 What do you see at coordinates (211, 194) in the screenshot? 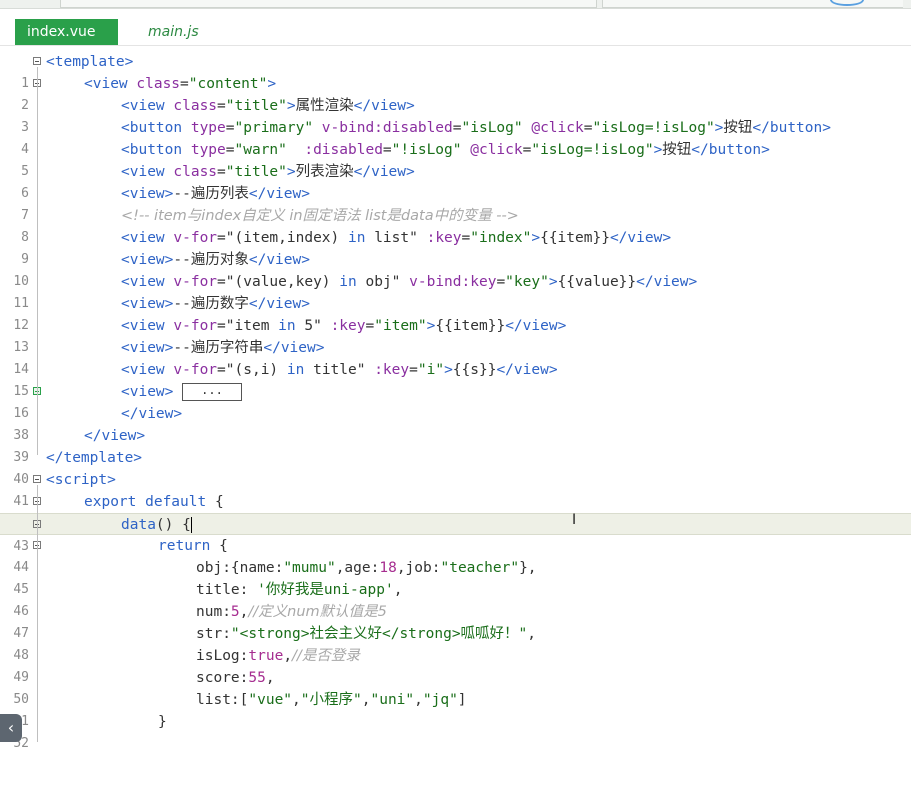
I see `token: --遍历列表` at bounding box center [211, 194].